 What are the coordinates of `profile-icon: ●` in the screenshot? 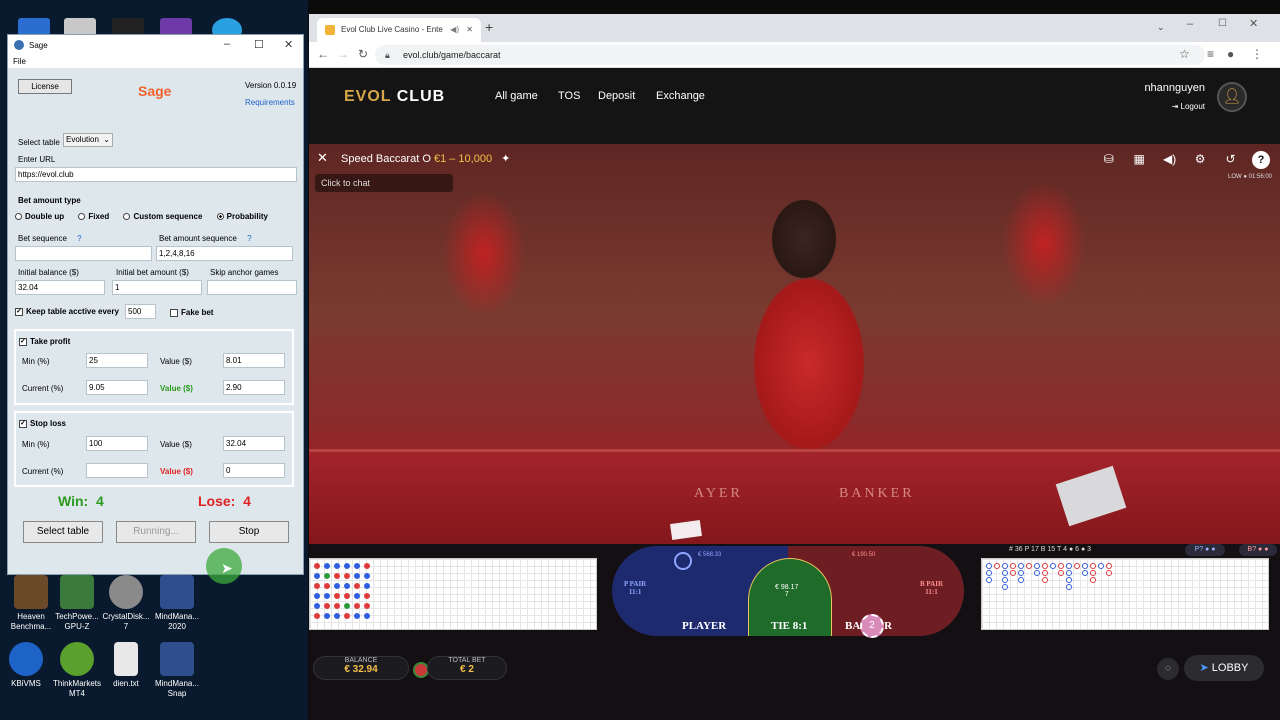 It's located at (1230, 54).